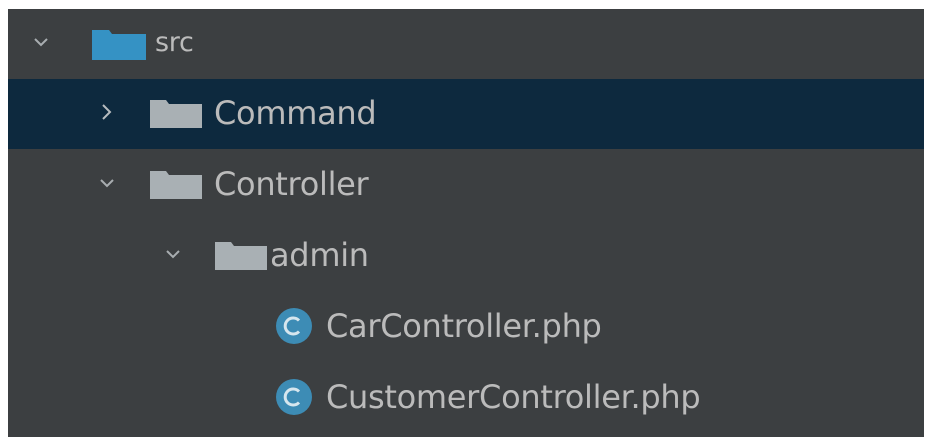 This screenshot has width=932, height=443. Describe the element at coordinates (107, 112) in the screenshot. I see `chevron-right-icon` at that location.